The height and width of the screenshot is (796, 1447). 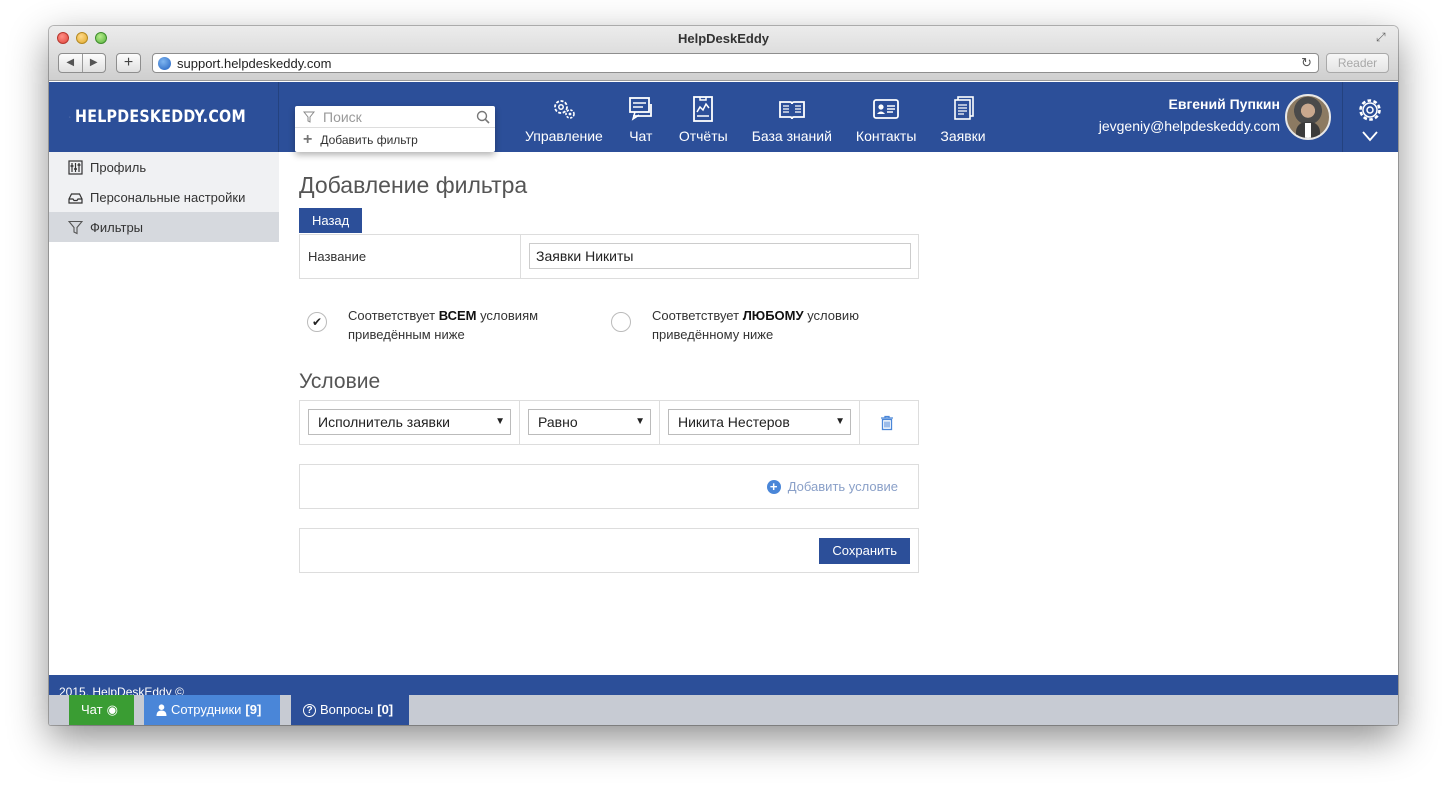 What do you see at coordinates (413, 185) in the screenshot?
I see `page-title: Добавление фильтра` at bounding box center [413, 185].